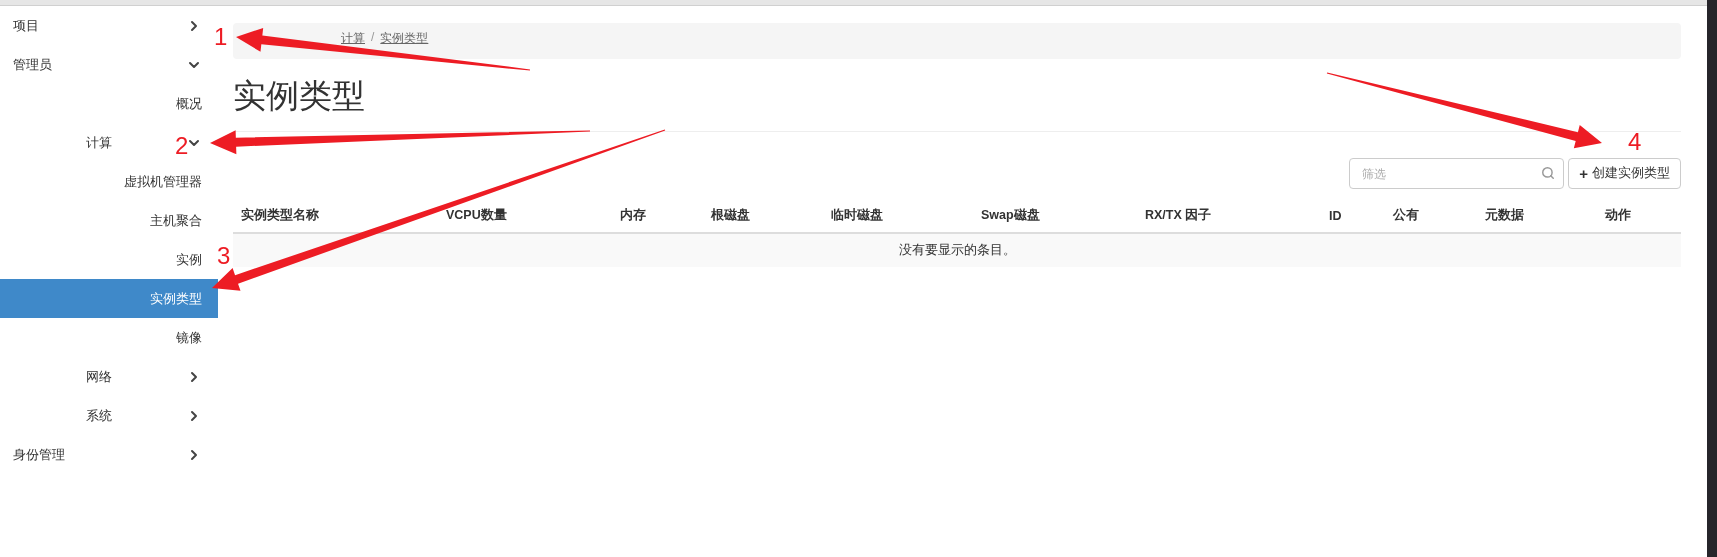 The image size is (1717, 557). What do you see at coordinates (182, 145) in the screenshot?
I see `annotation-number: 2` at bounding box center [182, 145].